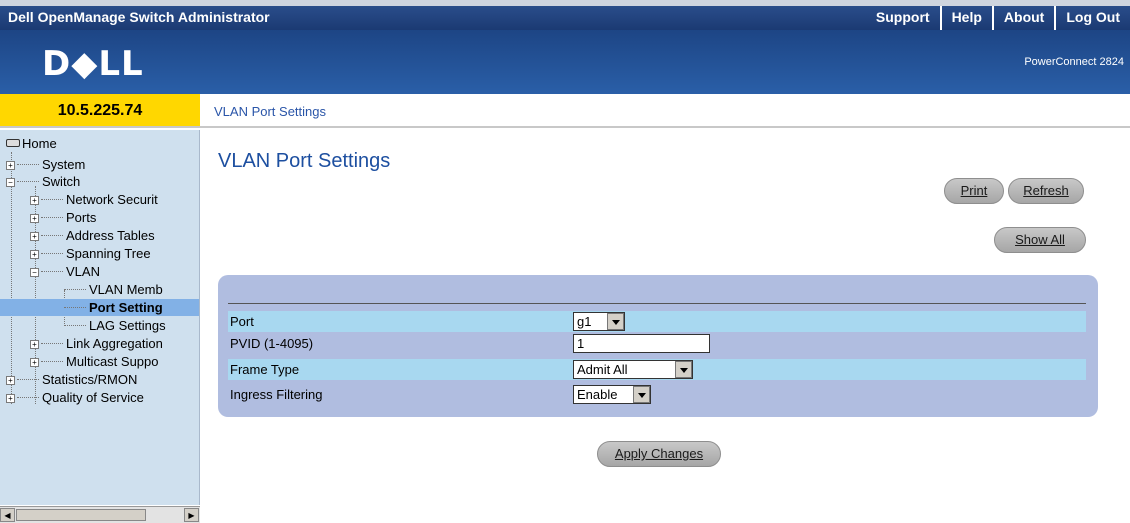  Describe the element at coordinates (265, 369) in the screenshot. I see `frame-type-label: Frame Type` at that location.